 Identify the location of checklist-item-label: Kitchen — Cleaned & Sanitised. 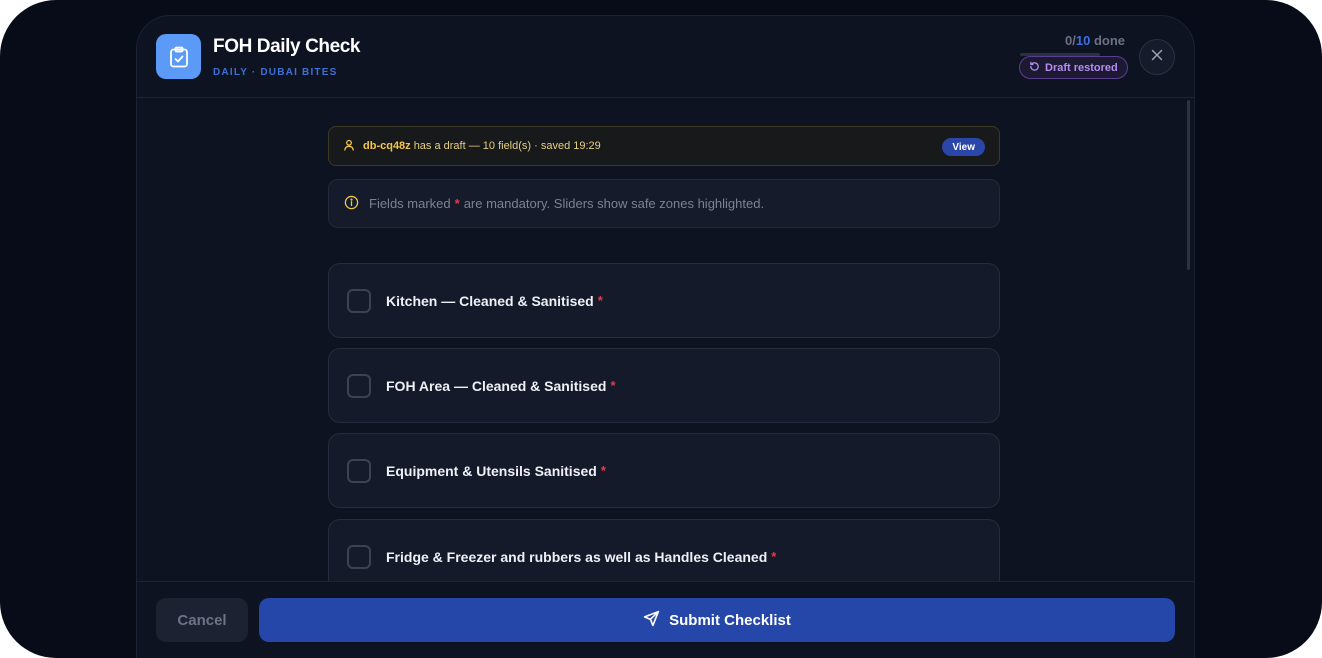
(490, 300).